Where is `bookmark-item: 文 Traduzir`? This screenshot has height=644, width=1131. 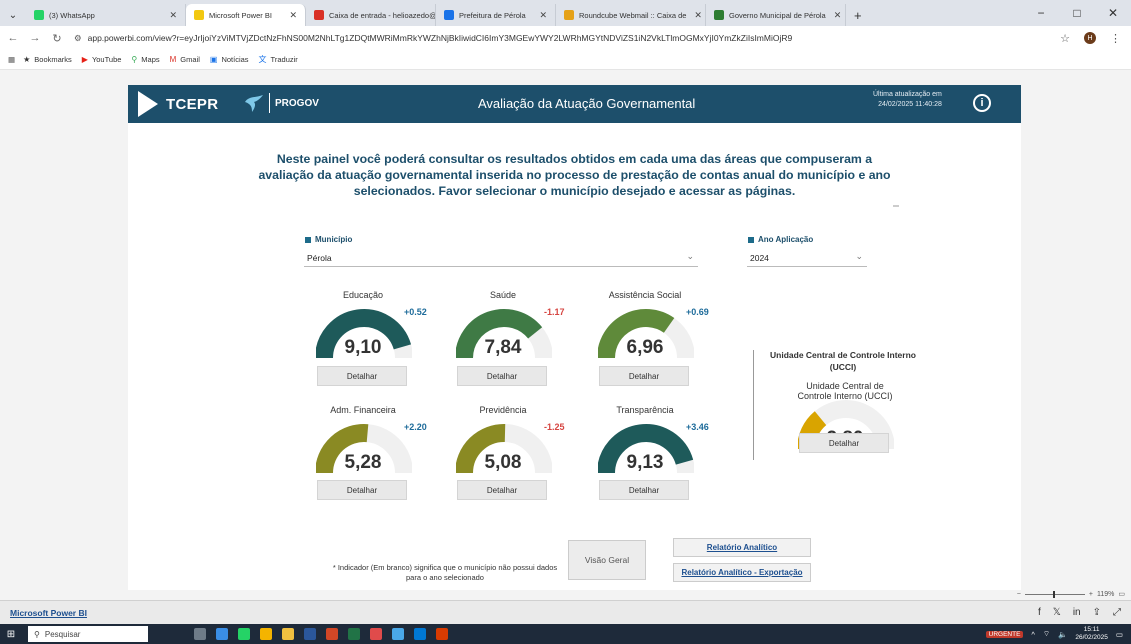 bookmark-item: 文 Traduzir is located at coordinates (278, 59).